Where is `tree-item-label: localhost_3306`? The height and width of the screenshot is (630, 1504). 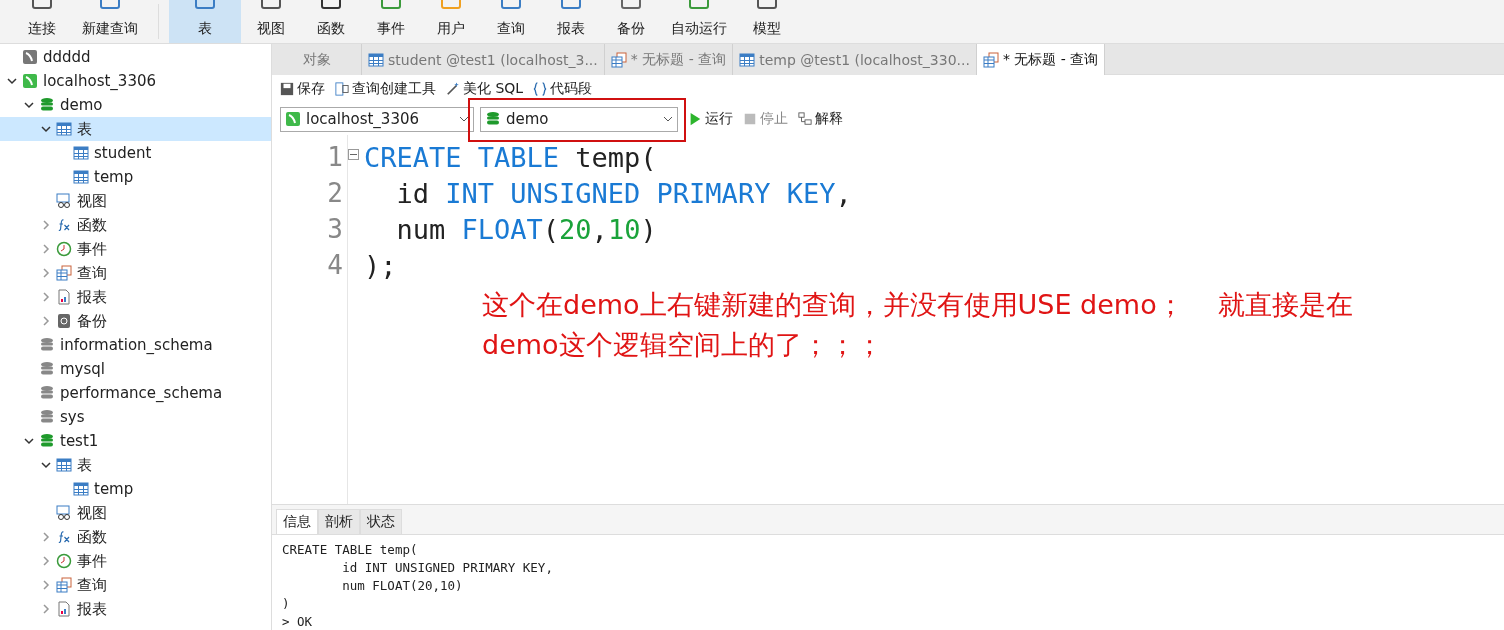 tree-item-label: localhost_3306 is located at coordinates (99, 81).